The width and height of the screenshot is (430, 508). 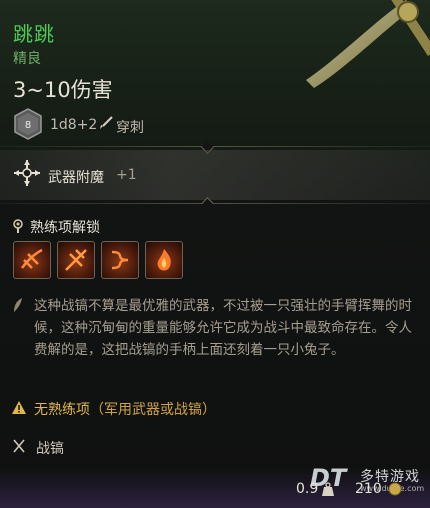 What do you see at coordinates (63, 90) in the screenshot?
I see `damage-range: 3~10伤害` at bounding box center [63, 90].